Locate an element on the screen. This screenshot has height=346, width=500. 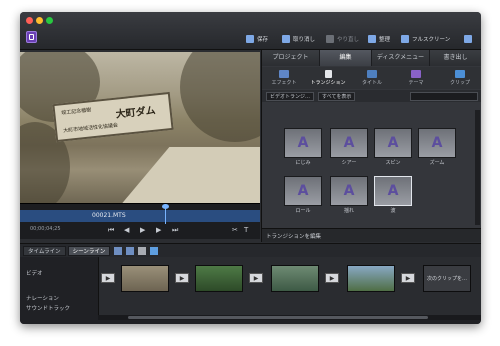
subtab-effects-label: エフェクト is located at coordinates (284, 83).